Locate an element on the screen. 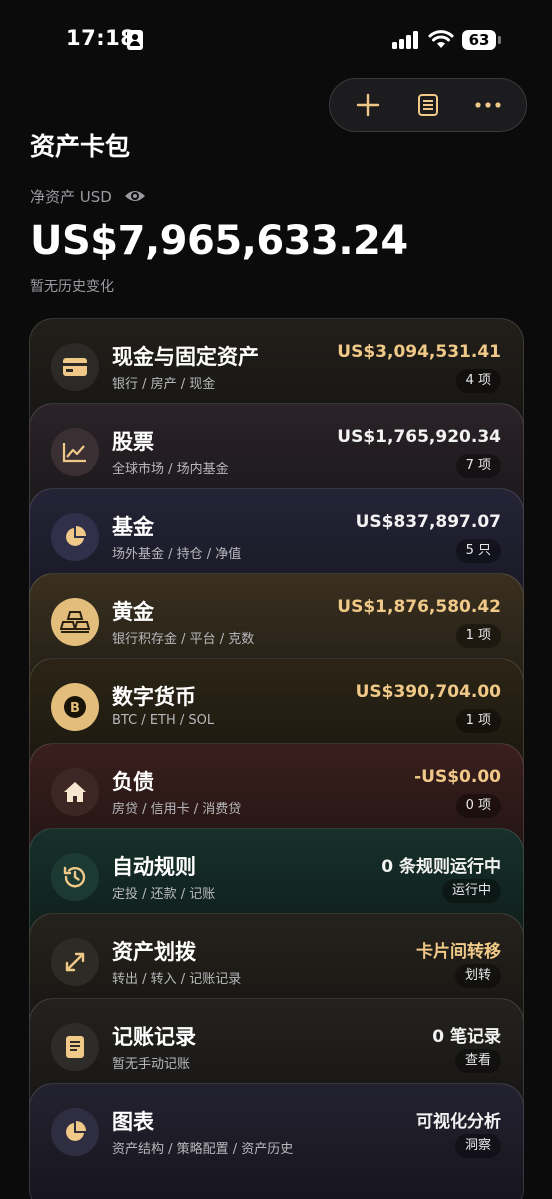  add-button is located at coordinates (368, 105).